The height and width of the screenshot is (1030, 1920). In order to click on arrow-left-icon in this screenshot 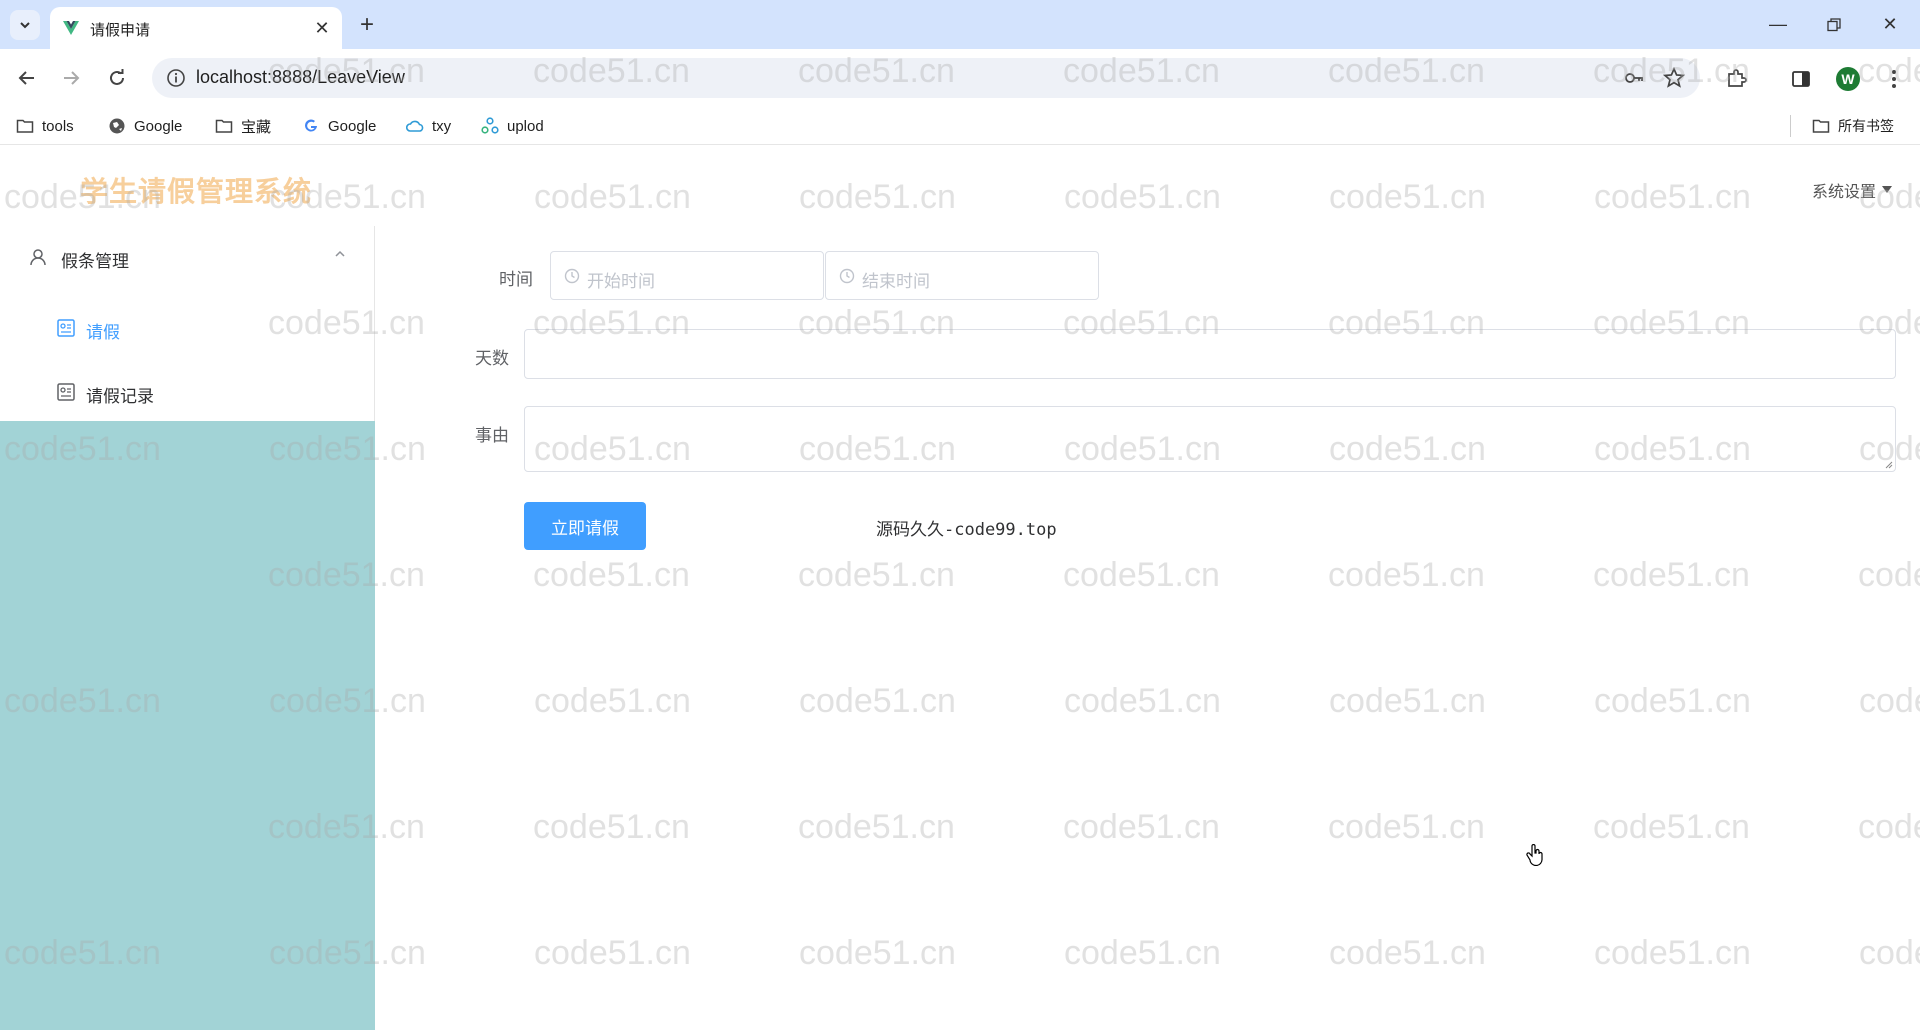, I will do `click(26, 78)`.